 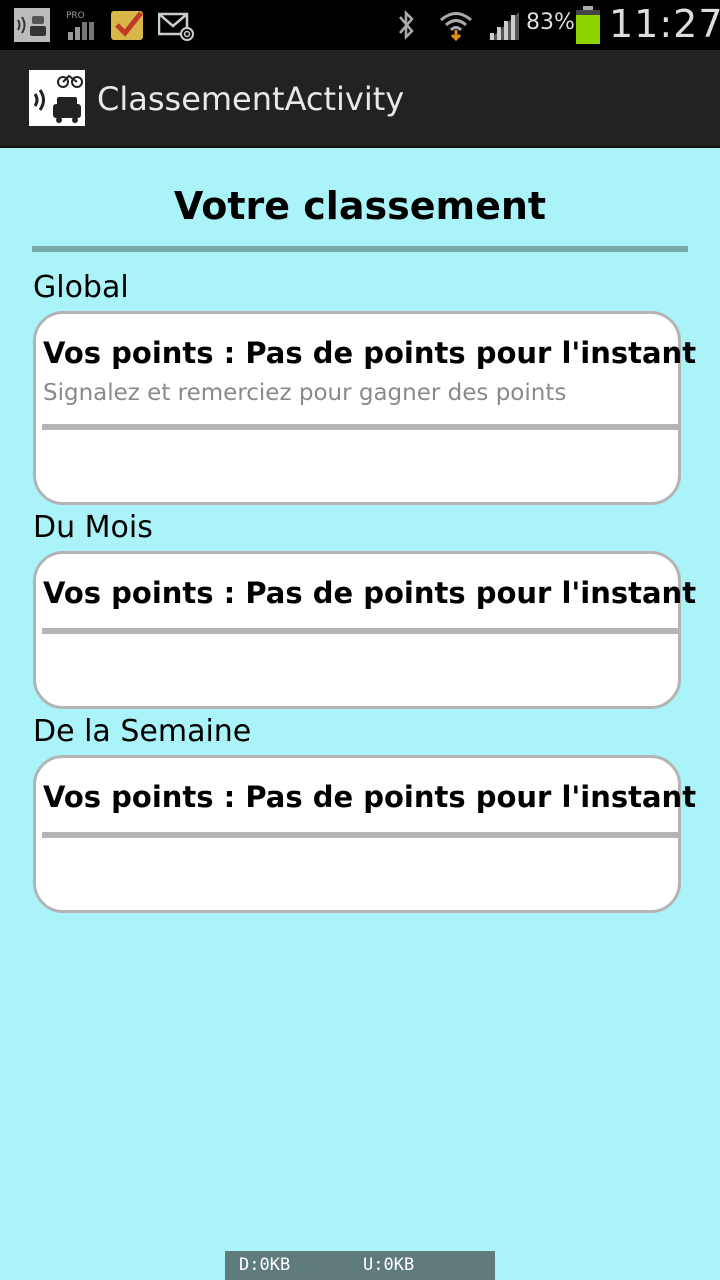 I want to click on traffic-monitor: D:0KB U:0KB, so click(x=360, y=1265).